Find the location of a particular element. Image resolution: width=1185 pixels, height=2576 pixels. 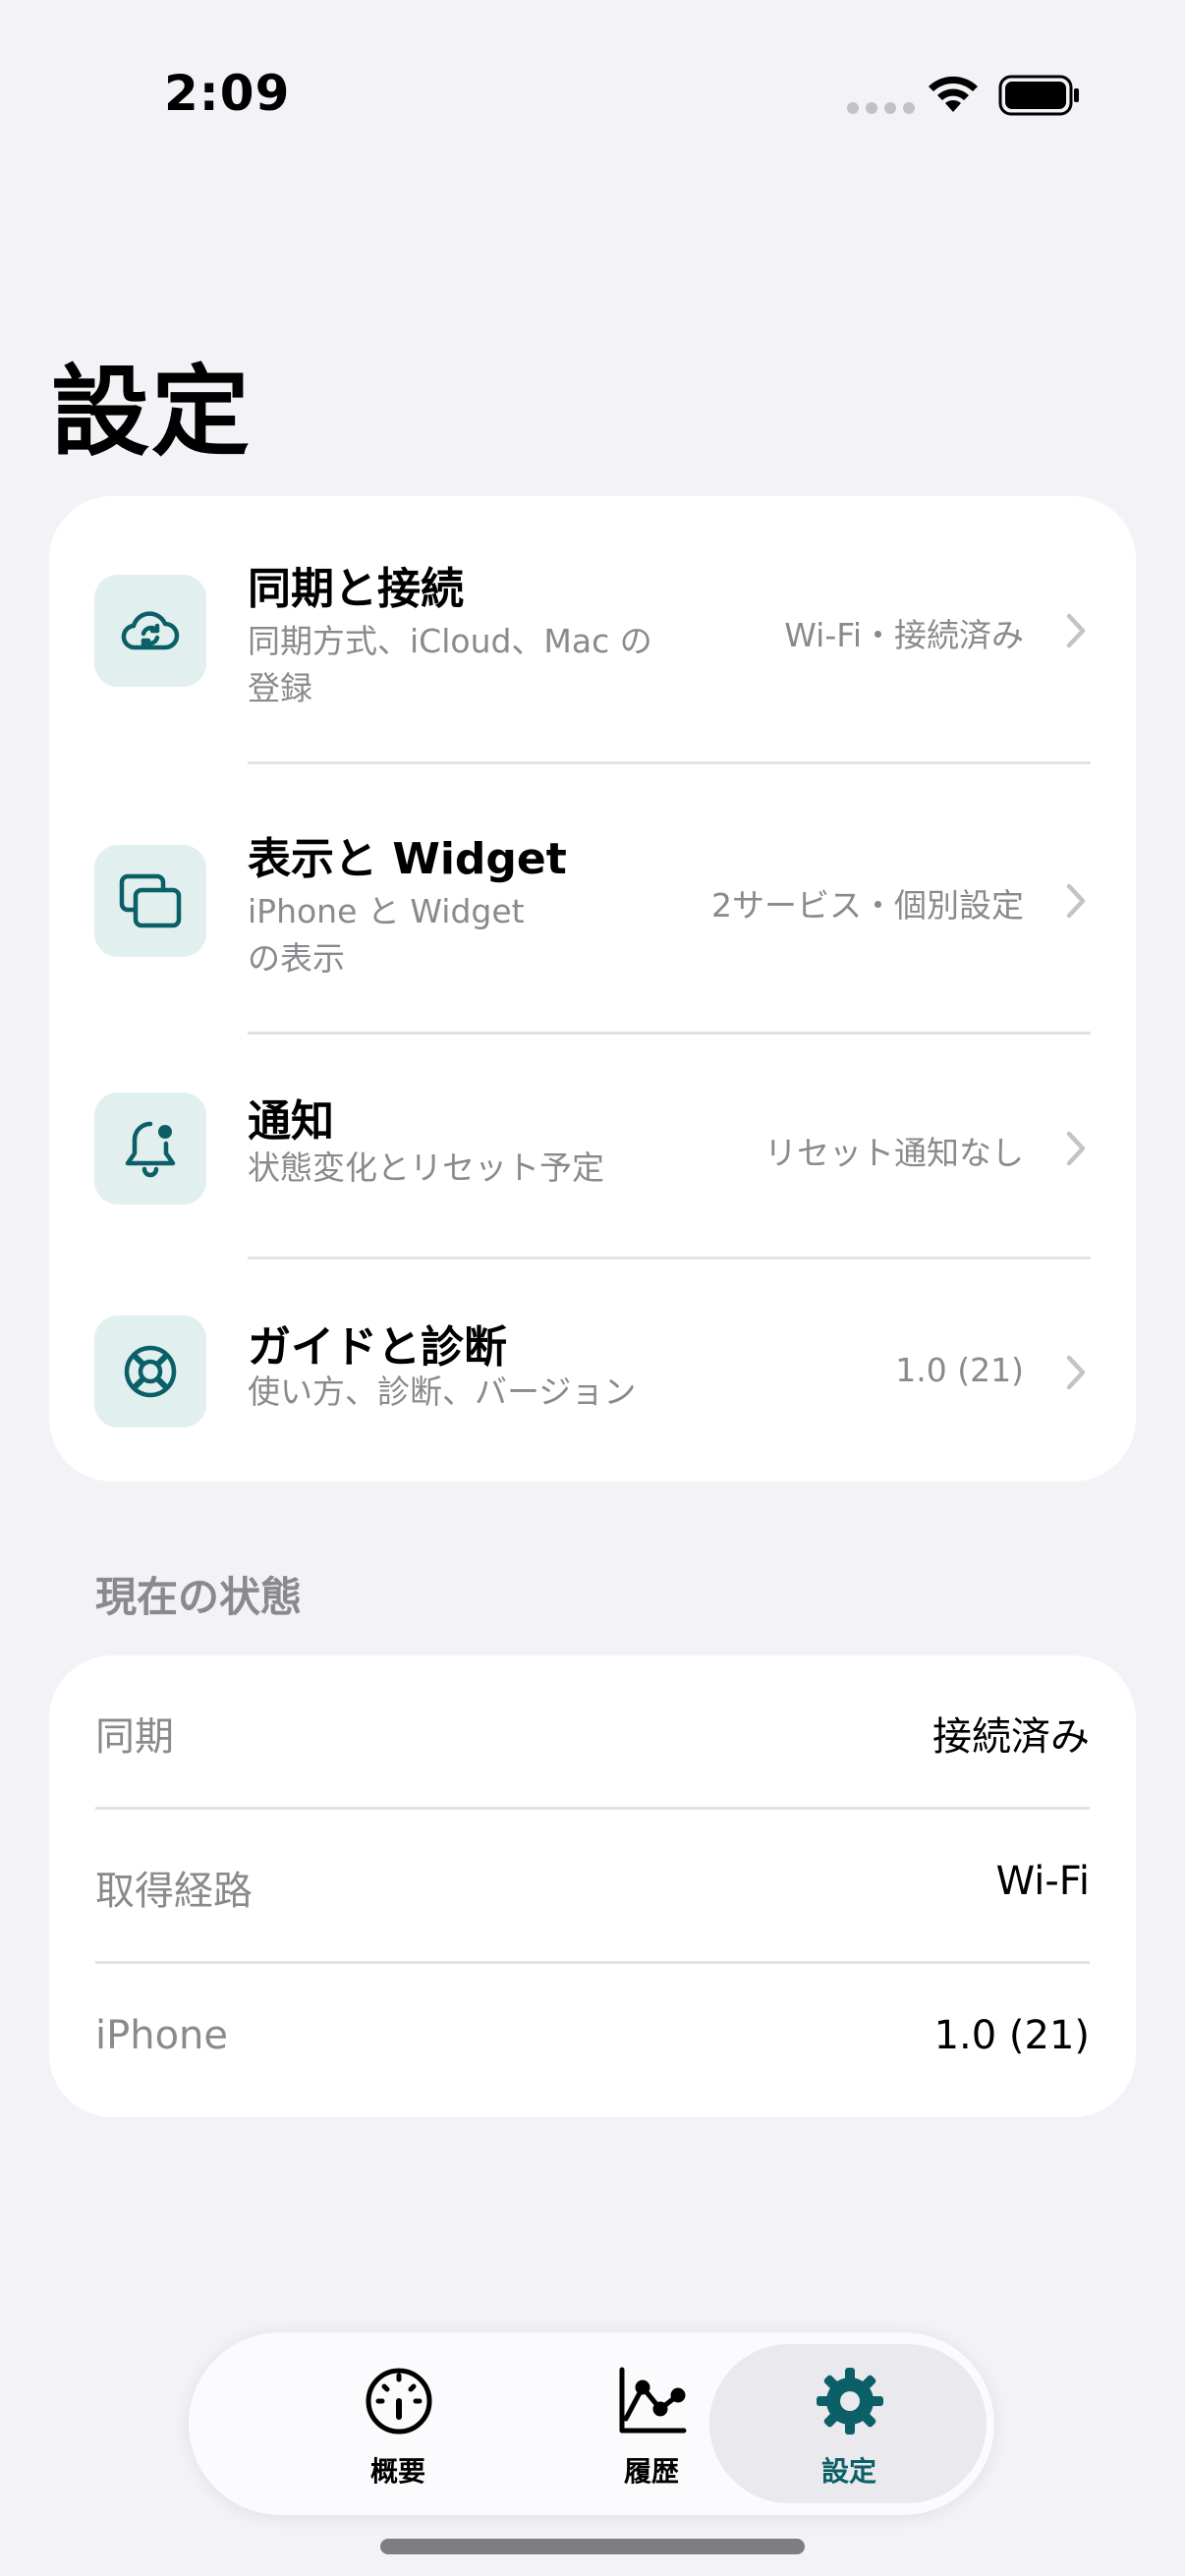

menu-item-title: ガイドと診断 is located at coordinates (378, 1347).